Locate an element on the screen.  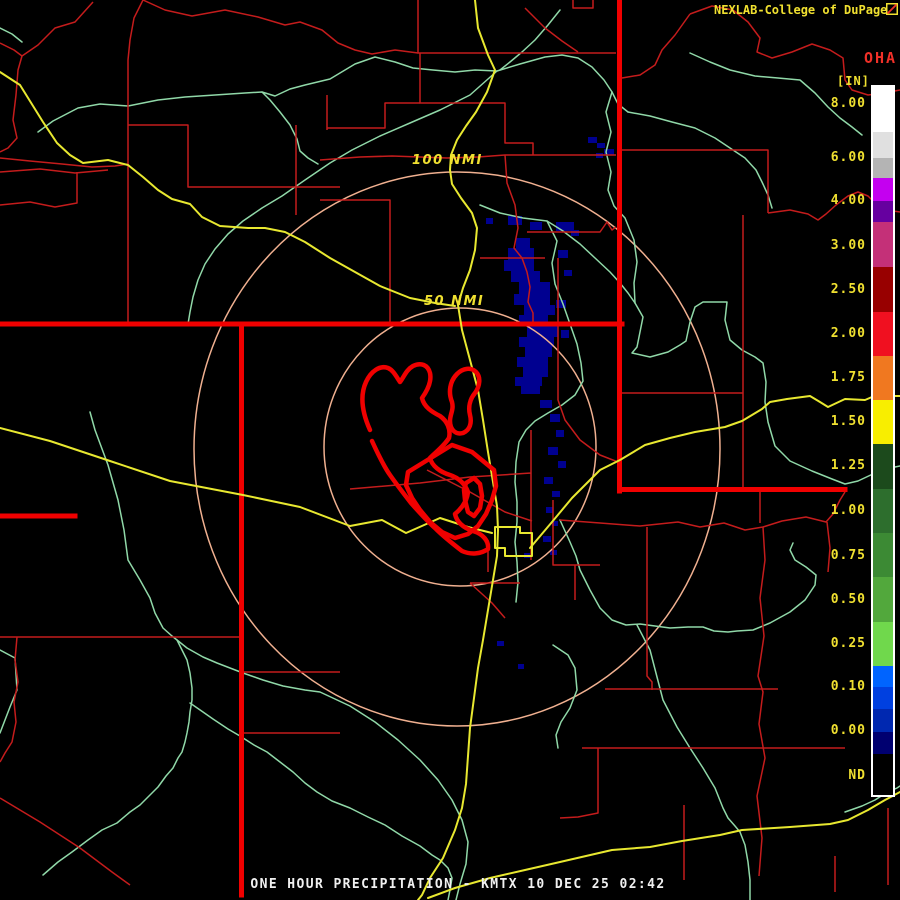
colorbar-label: 0.10 is located at coordinates (848, 686).